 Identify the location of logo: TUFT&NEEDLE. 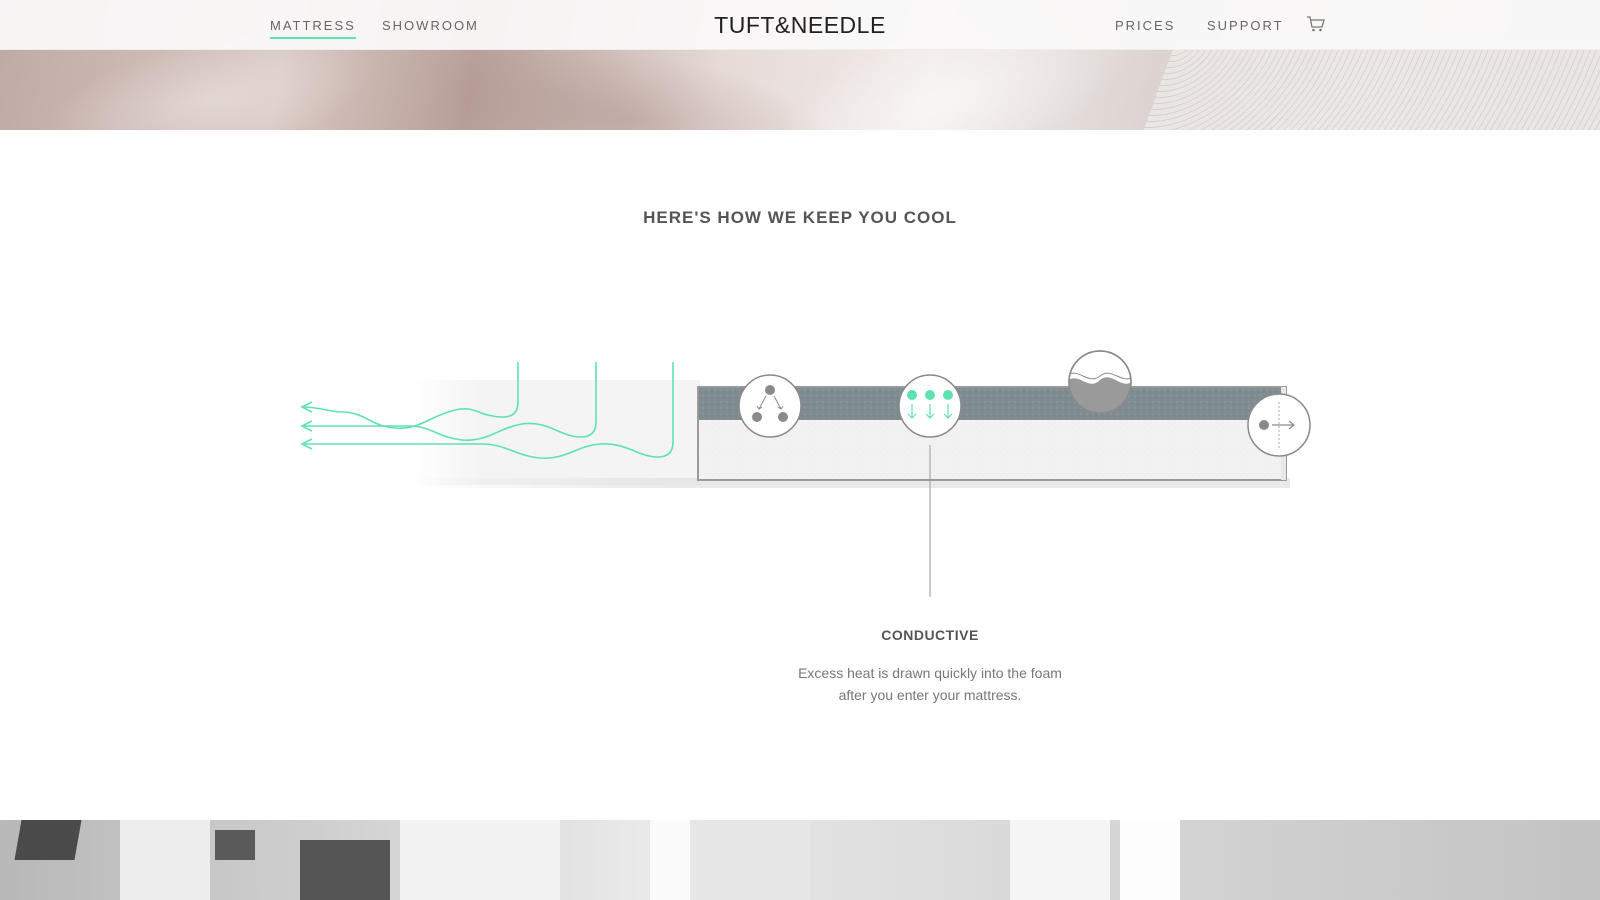
(800, 25).